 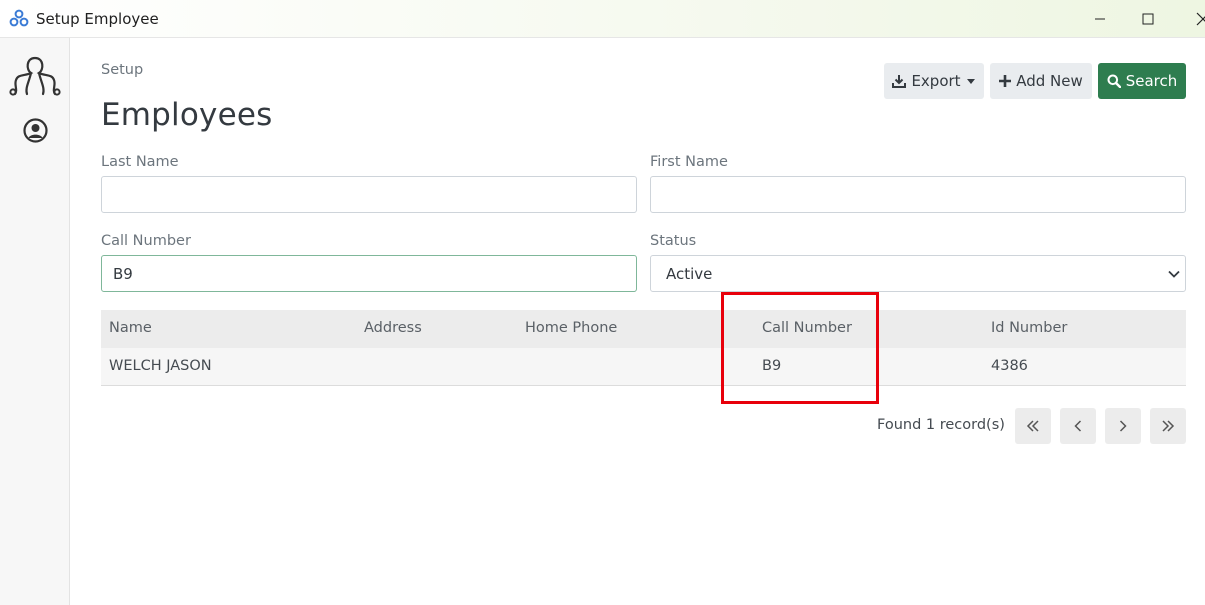 What do you see at coordinates (800, 348) in the screenshot?
I see `highlight-box` at bounding box center [800, 348].